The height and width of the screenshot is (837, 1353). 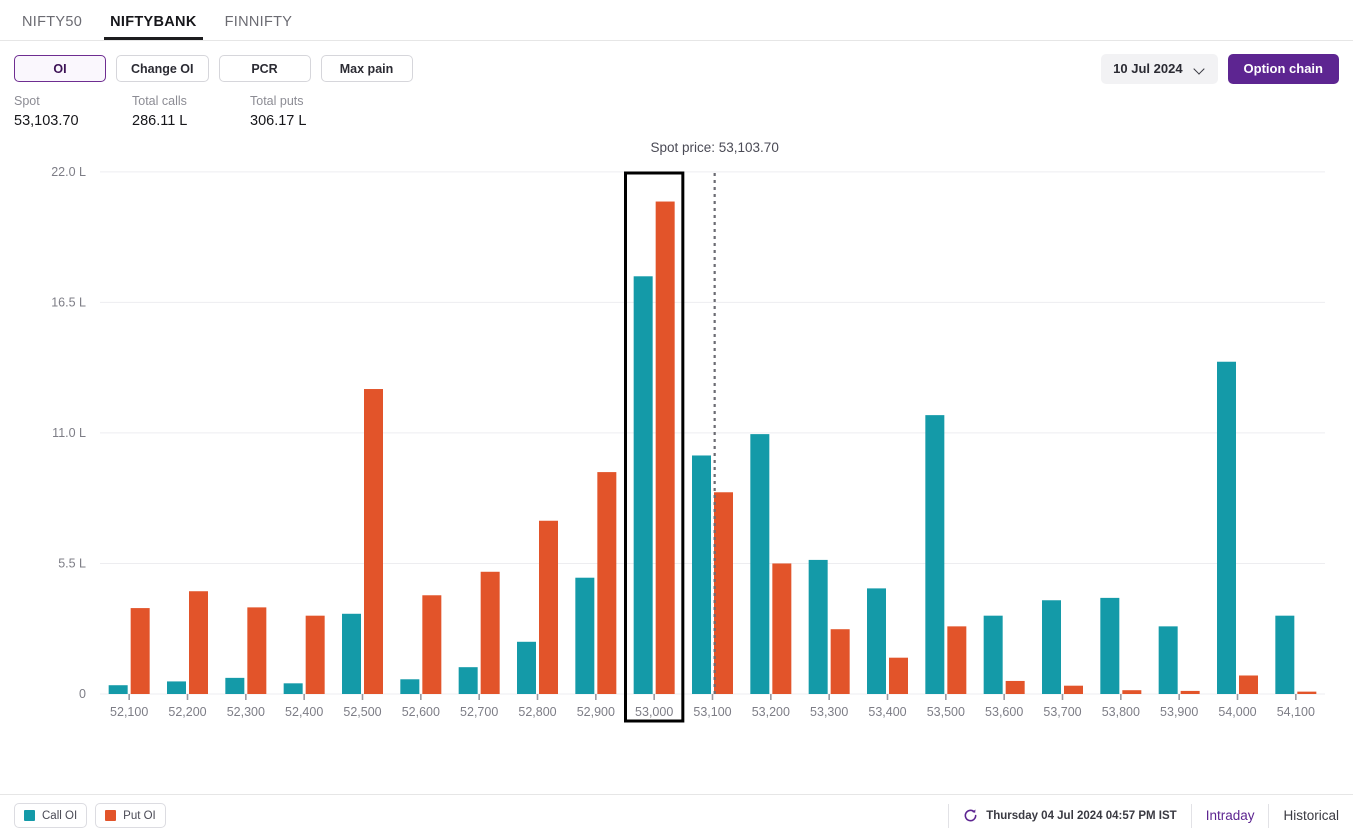 I want to click on legend-call-oi: Call OI, so click(x=51, y=815).